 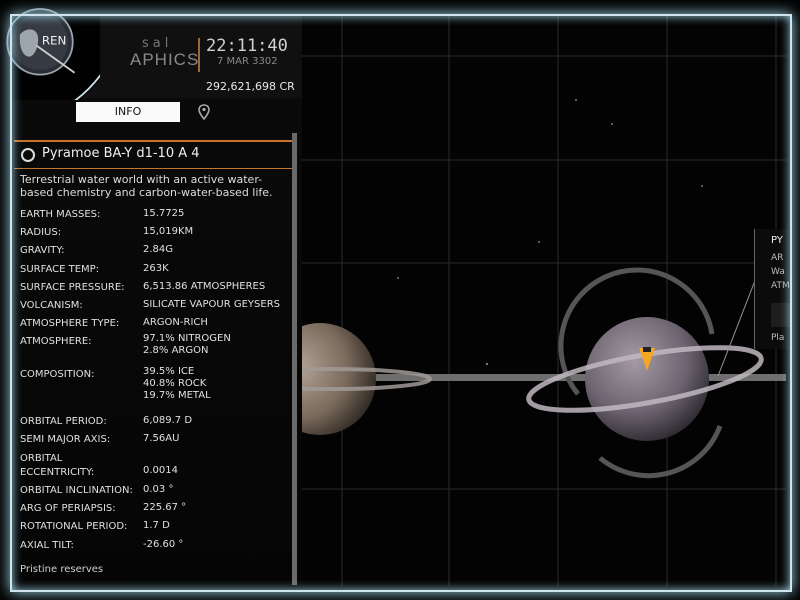 What do you see at coordinates (42, 250) in the screenshot?
I see `property-label: GRAVITY:` at bounding box center [42, 250].